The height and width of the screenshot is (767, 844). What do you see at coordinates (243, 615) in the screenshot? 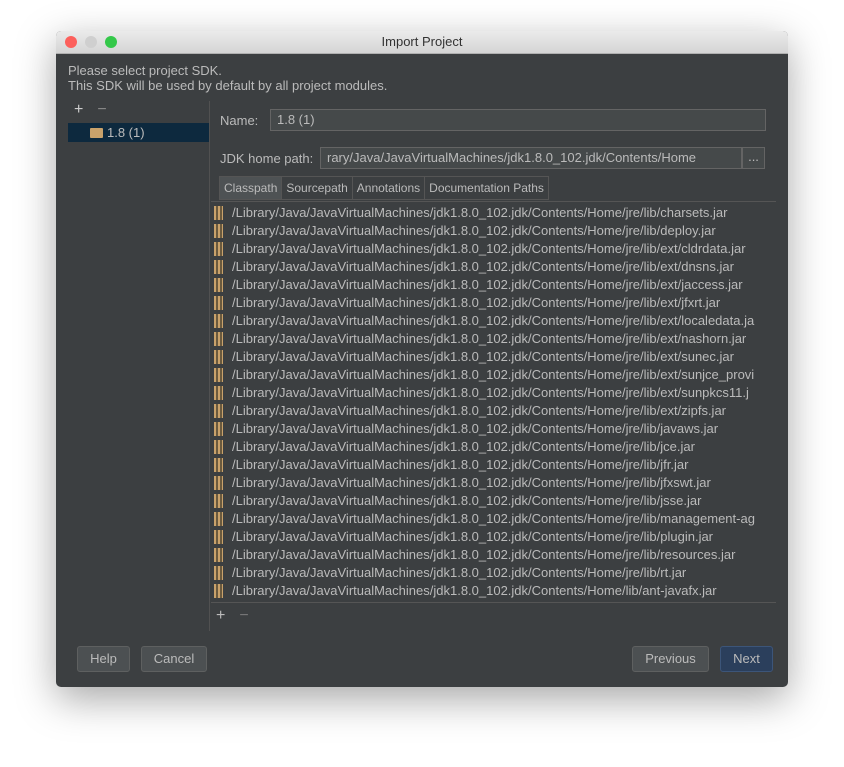
I see `remove-path-button: −` at bounding box center [243, 615].